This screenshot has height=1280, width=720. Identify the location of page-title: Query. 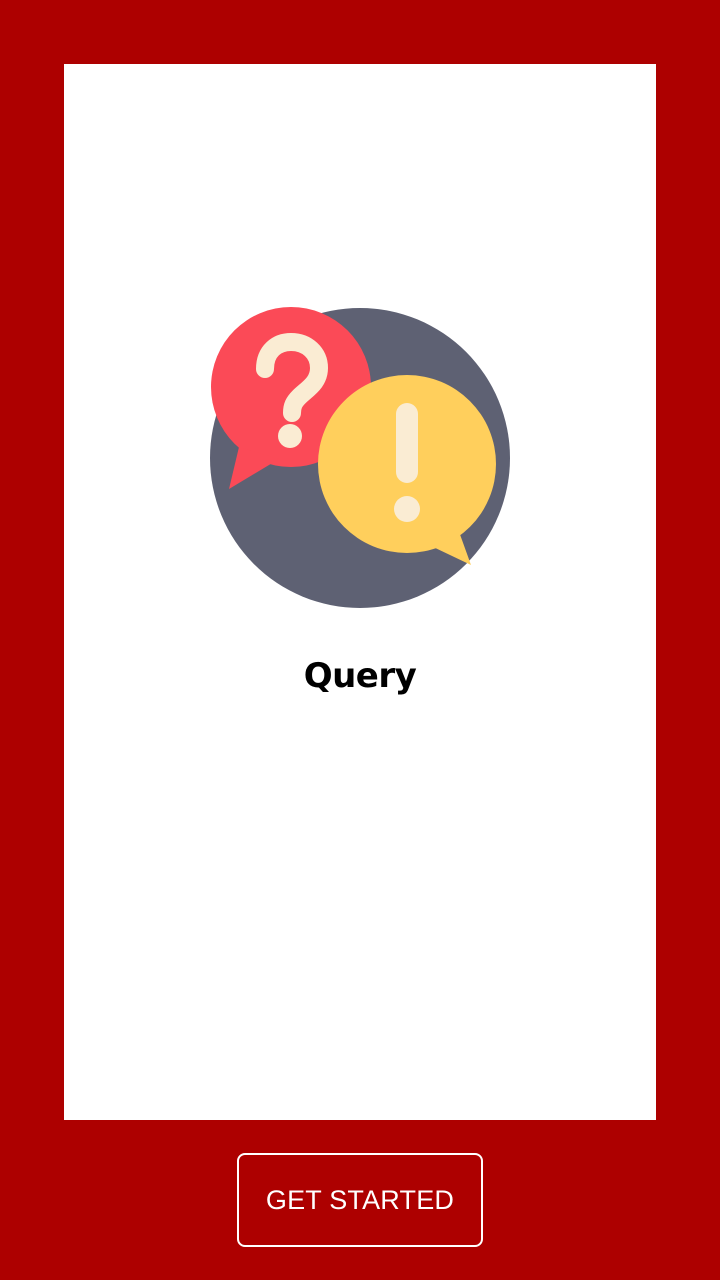
(360, 676).